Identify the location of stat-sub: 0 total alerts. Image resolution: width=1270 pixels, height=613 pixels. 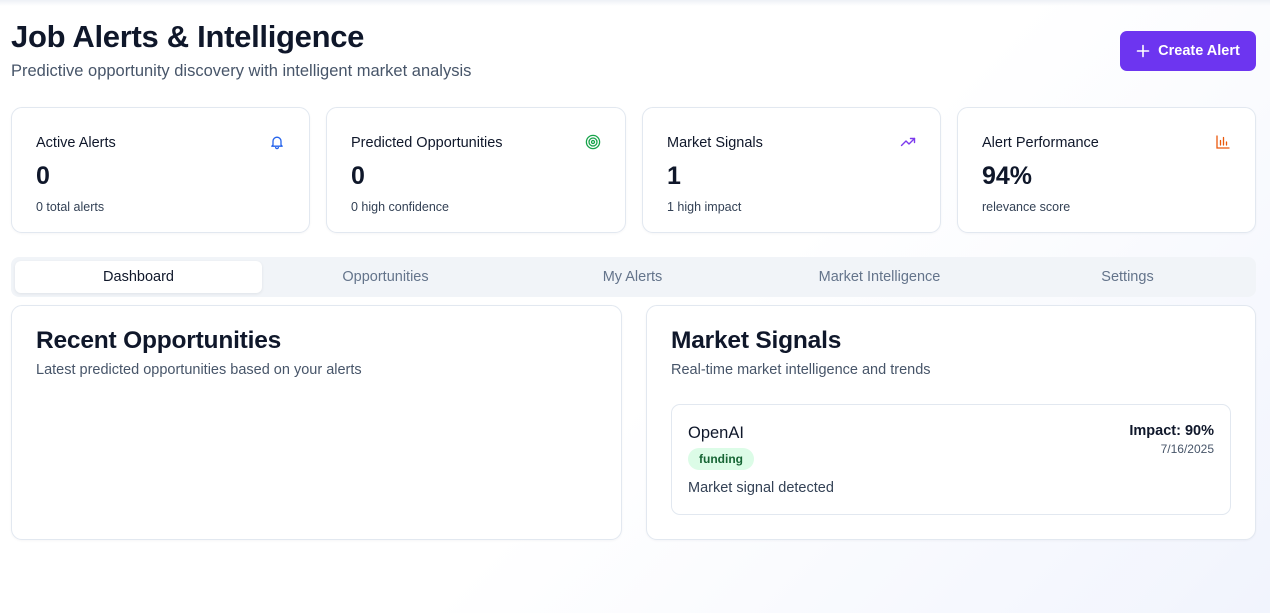
(70, 207).